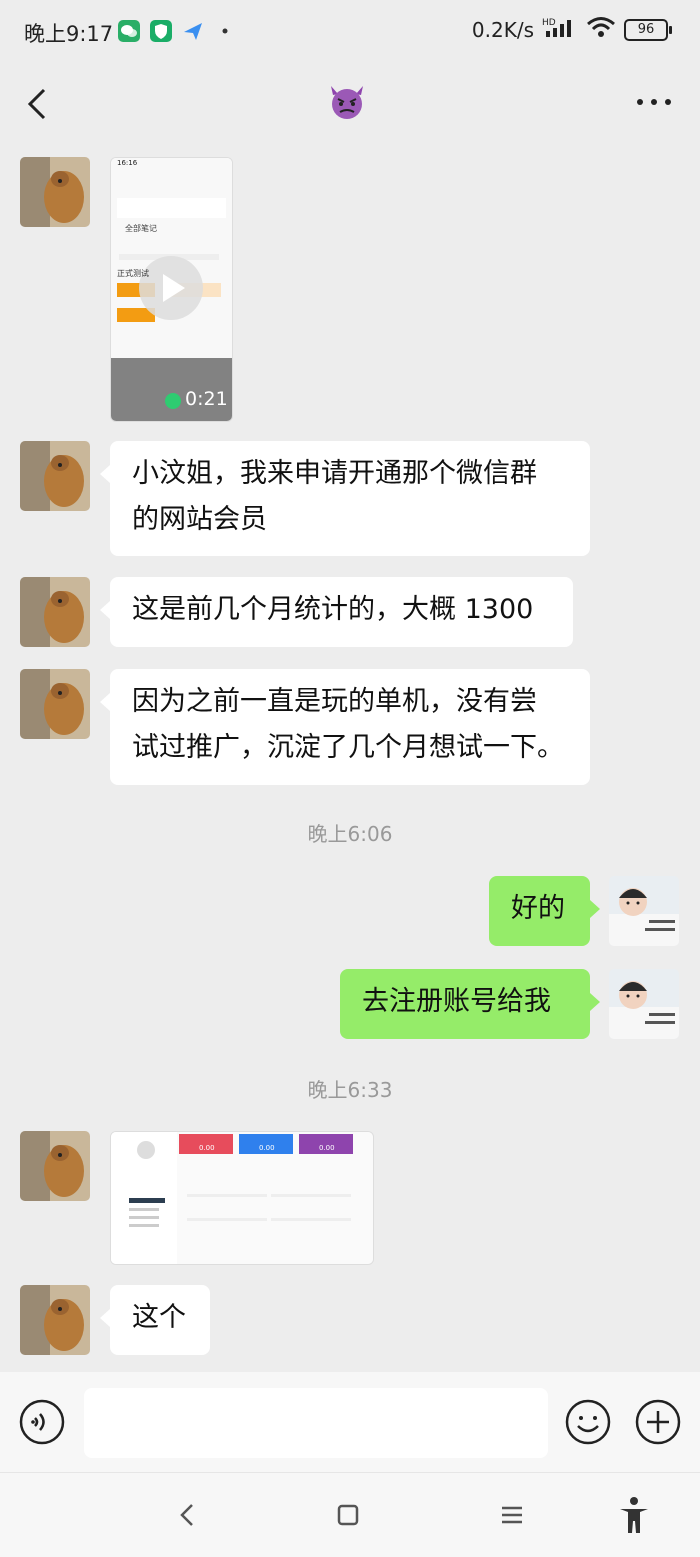 The image size is (700, 1557). Describe the element at coordinates (350, 31) in the screenshot. I see `status-bar: 晚上9:17 0.2K/s HD 96` at that location.